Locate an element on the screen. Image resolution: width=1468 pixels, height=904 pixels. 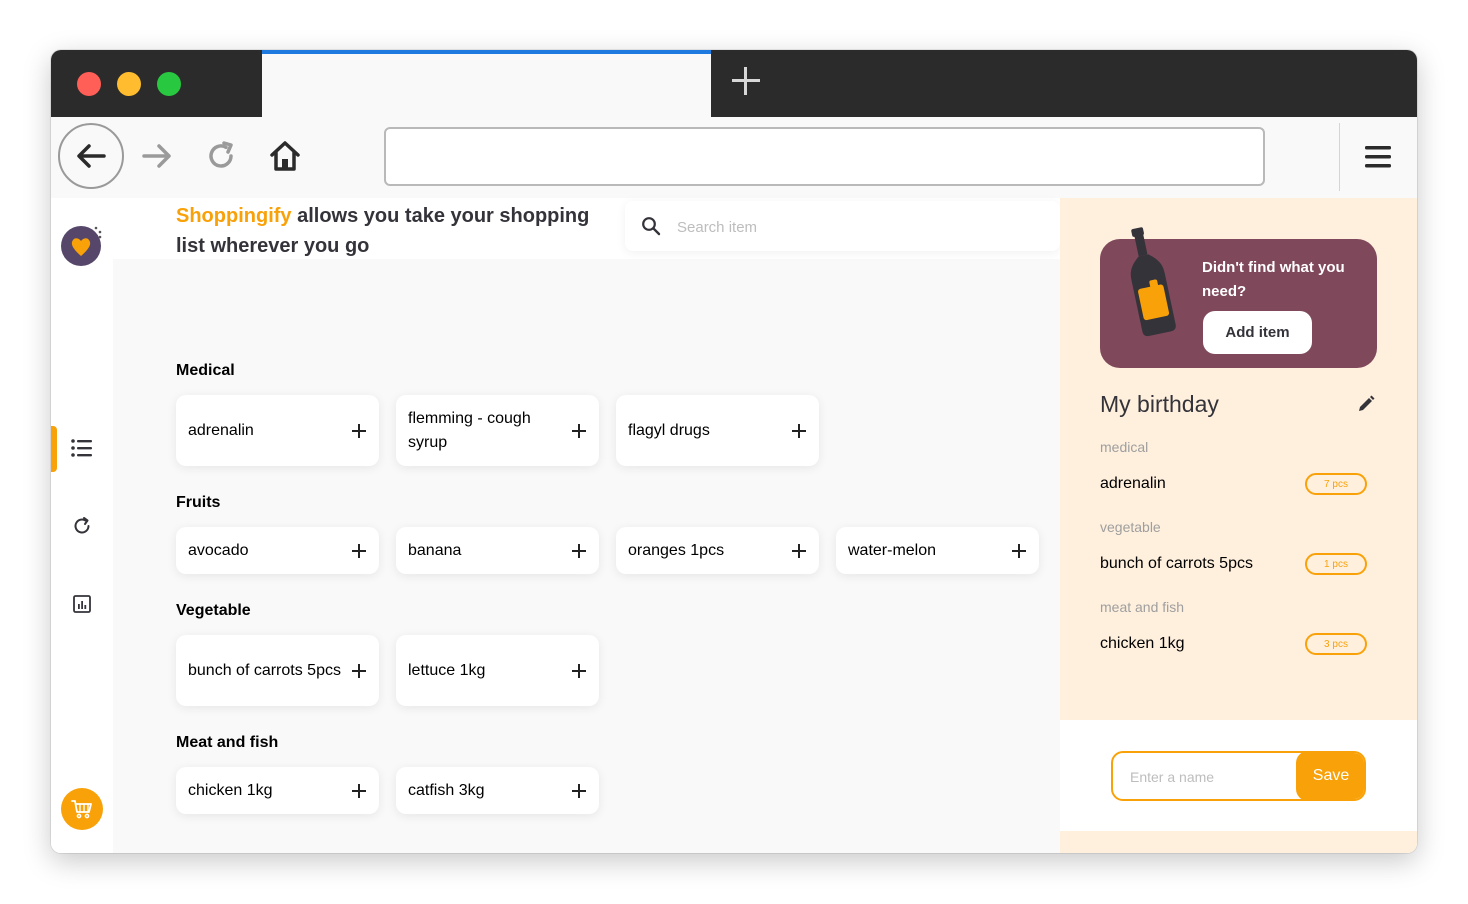
arrow-right-icon is located at coordinates (156, 156).